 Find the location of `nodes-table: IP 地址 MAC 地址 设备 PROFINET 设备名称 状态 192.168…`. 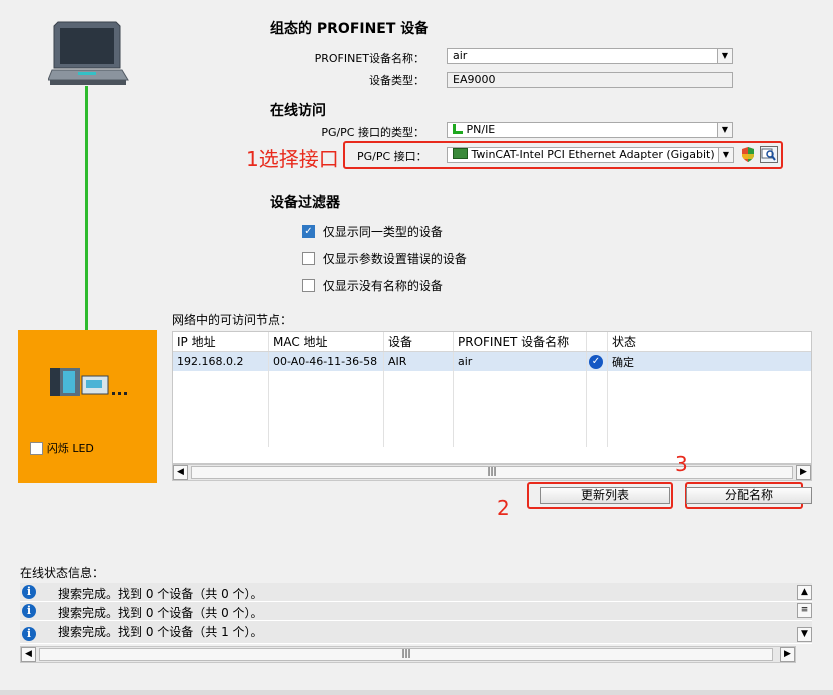

nodes-table: IP 地址 MAC 地址 设备 PROFINET 设备名称 状态 192.168… is located at coordinates (492, 397).